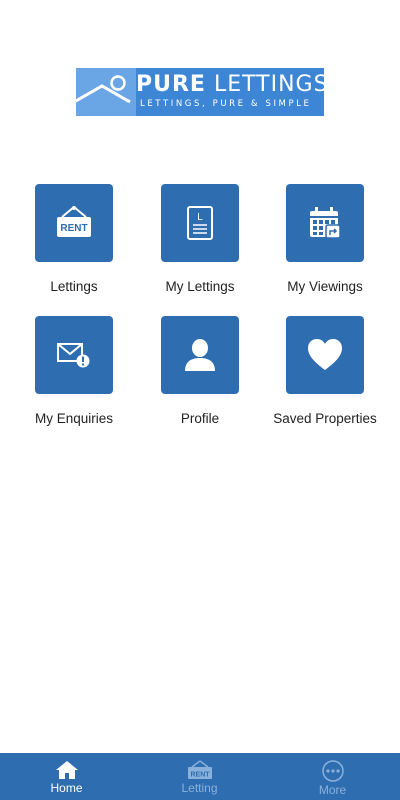 Image resolution: width=400 pixels, height=800 pixels. I want to click on profile-tile-box, so click(200, 355).